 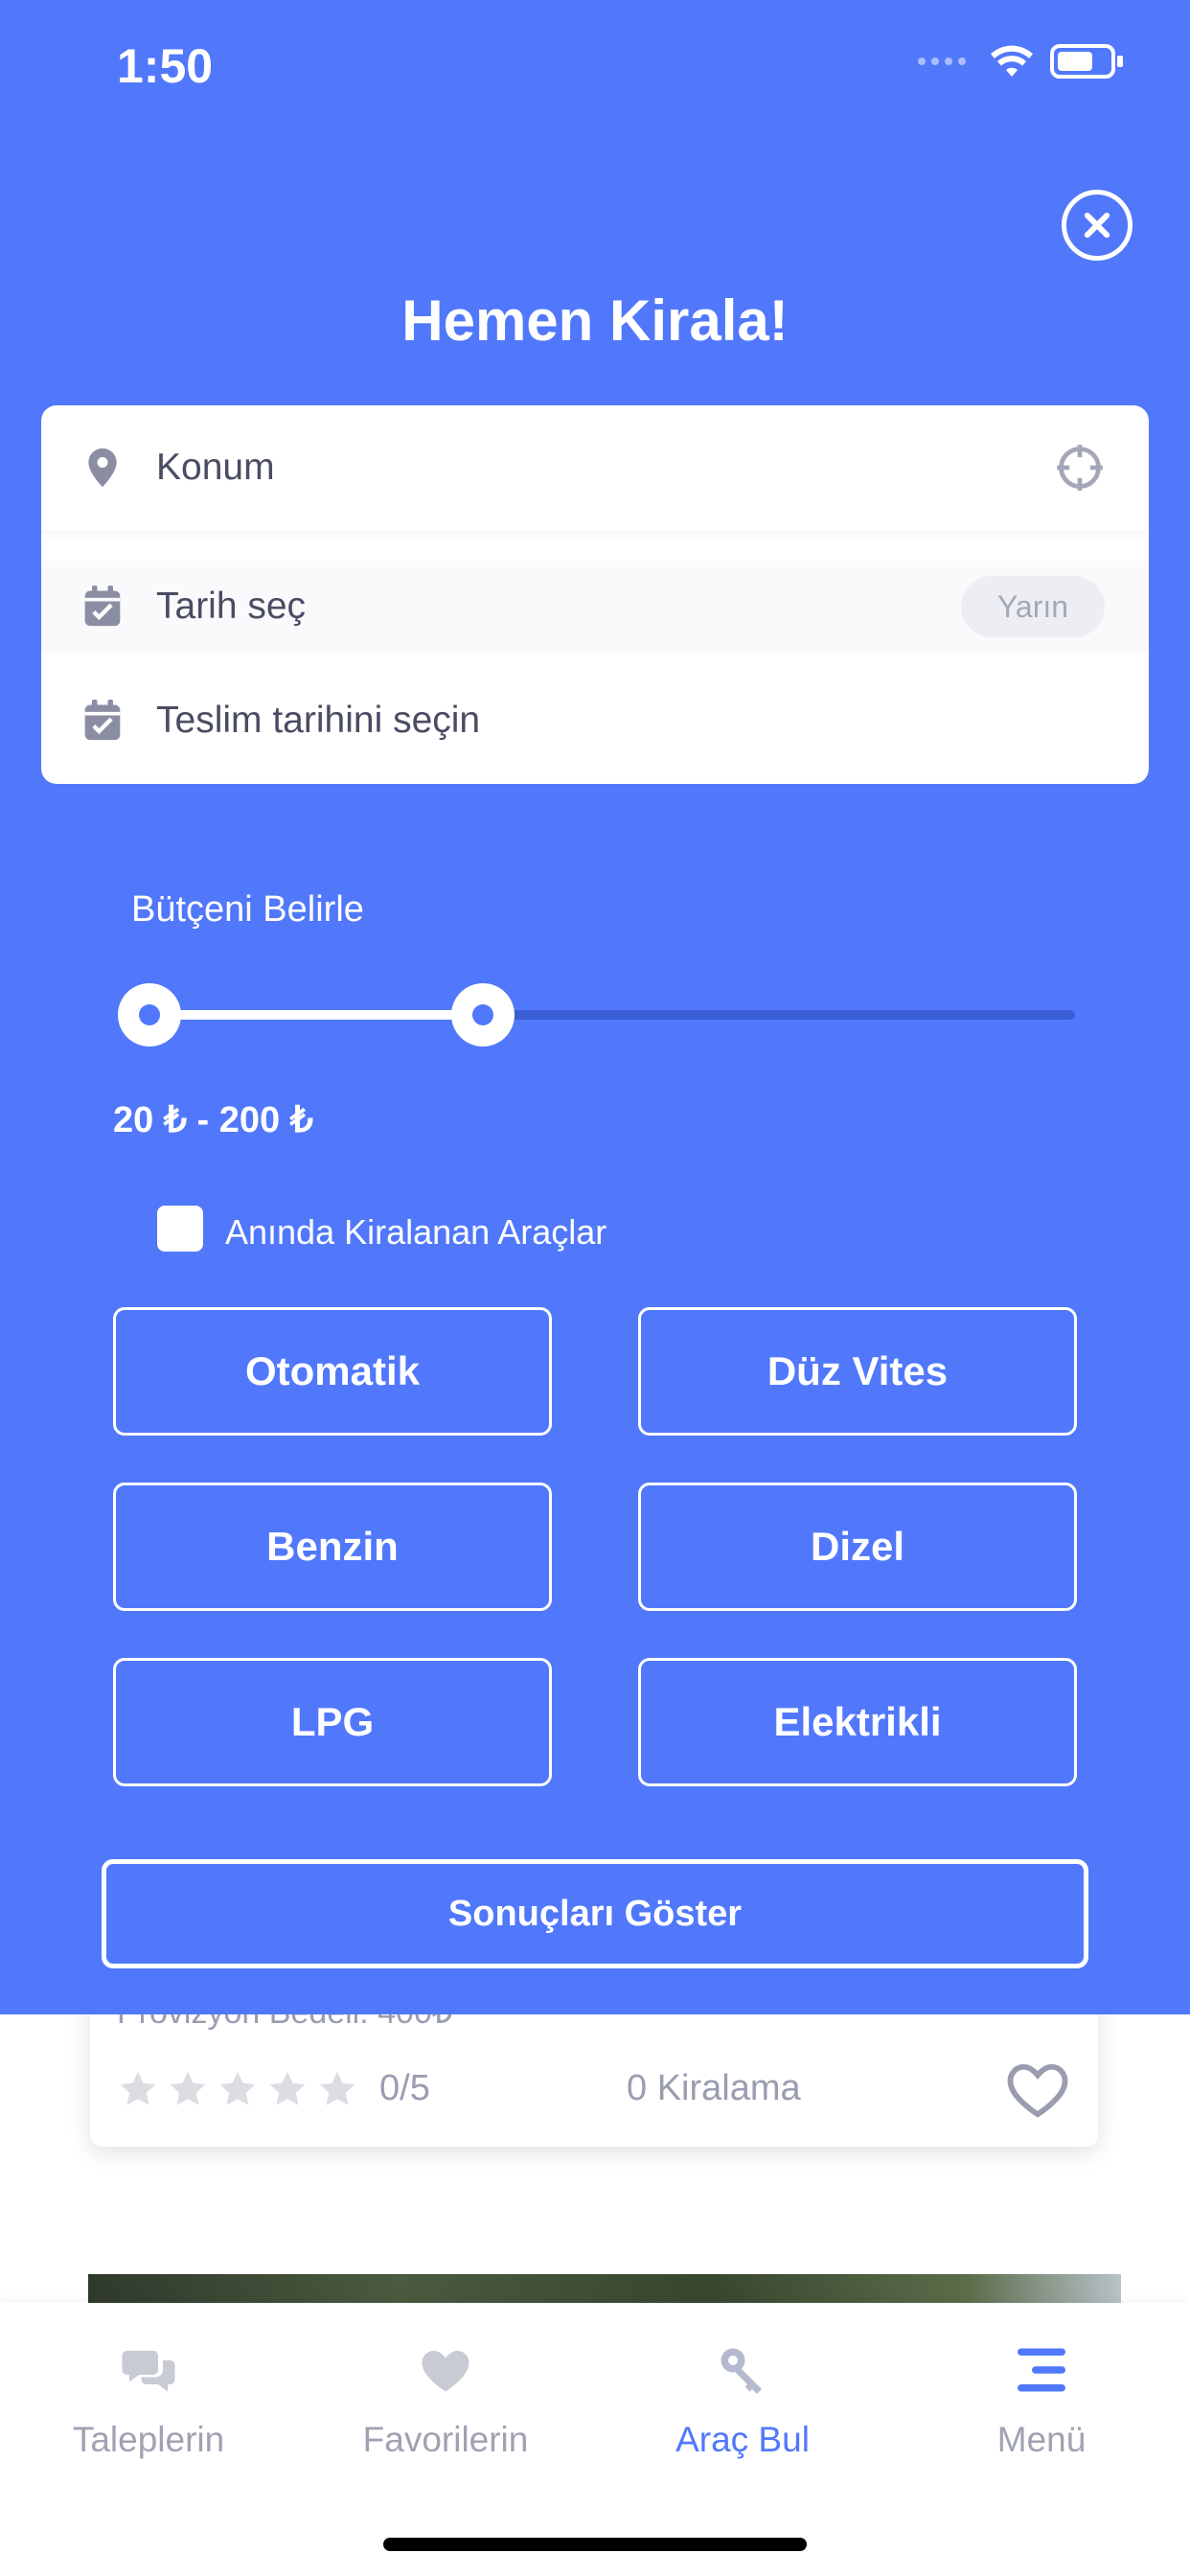 I want to click on location-field: Konum, so click(x=595, y=467).